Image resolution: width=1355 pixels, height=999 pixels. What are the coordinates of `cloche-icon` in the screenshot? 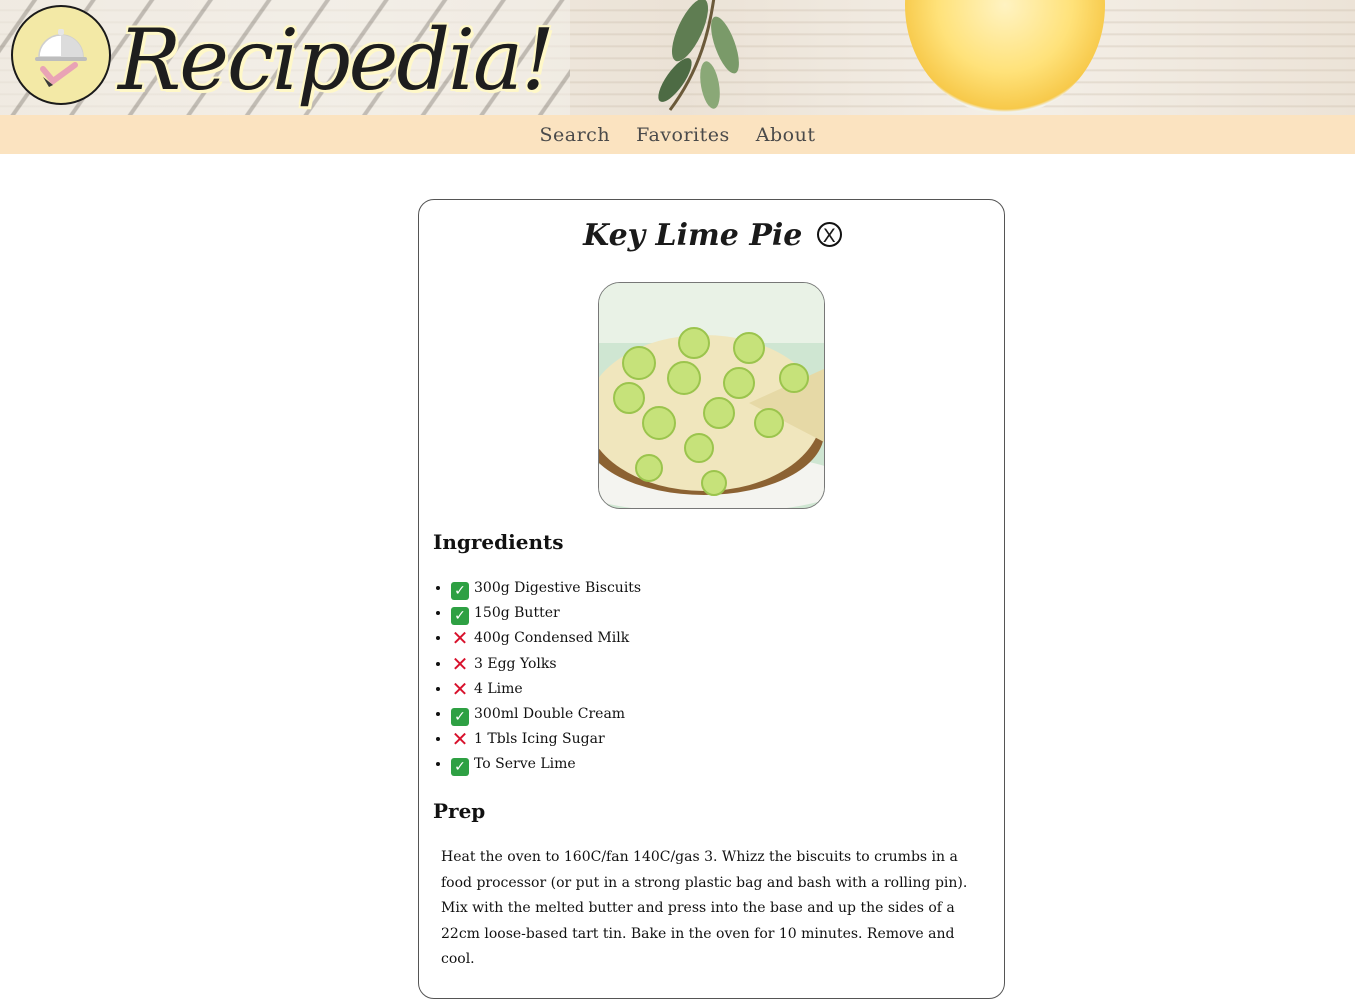 It's located at (61, 58).